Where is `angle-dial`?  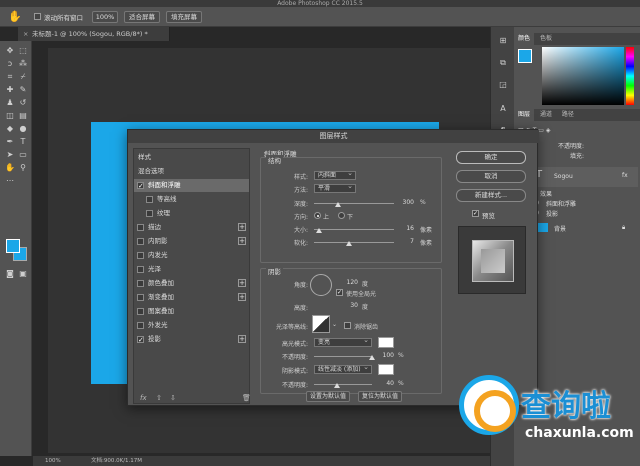
angle-dial is located at coordinates (321, 285).